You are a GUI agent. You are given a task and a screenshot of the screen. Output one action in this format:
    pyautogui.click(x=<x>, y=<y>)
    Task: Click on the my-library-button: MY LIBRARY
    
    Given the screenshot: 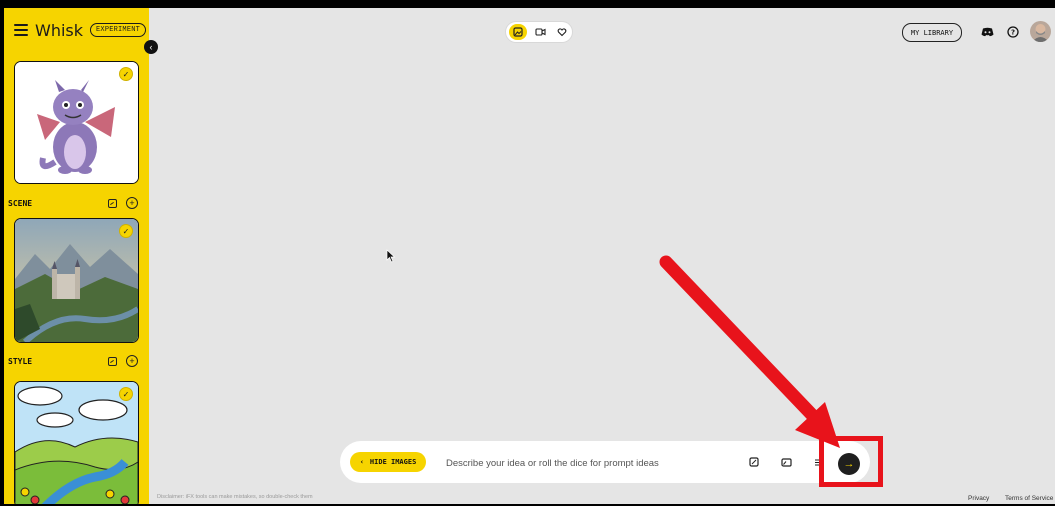 What is the action you would take?
    pyautogui.click(x=932, y=32)
    